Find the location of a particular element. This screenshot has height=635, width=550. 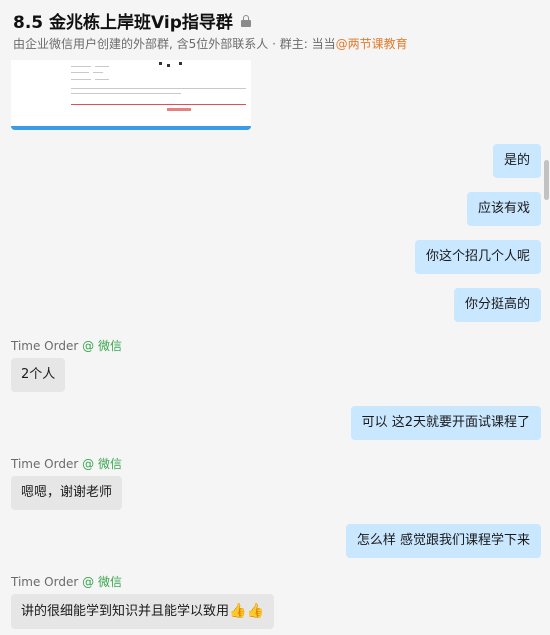

group-title-text: 8.5 金兆栋上岸班Vip指导群 is located at coordinates (123, 23).